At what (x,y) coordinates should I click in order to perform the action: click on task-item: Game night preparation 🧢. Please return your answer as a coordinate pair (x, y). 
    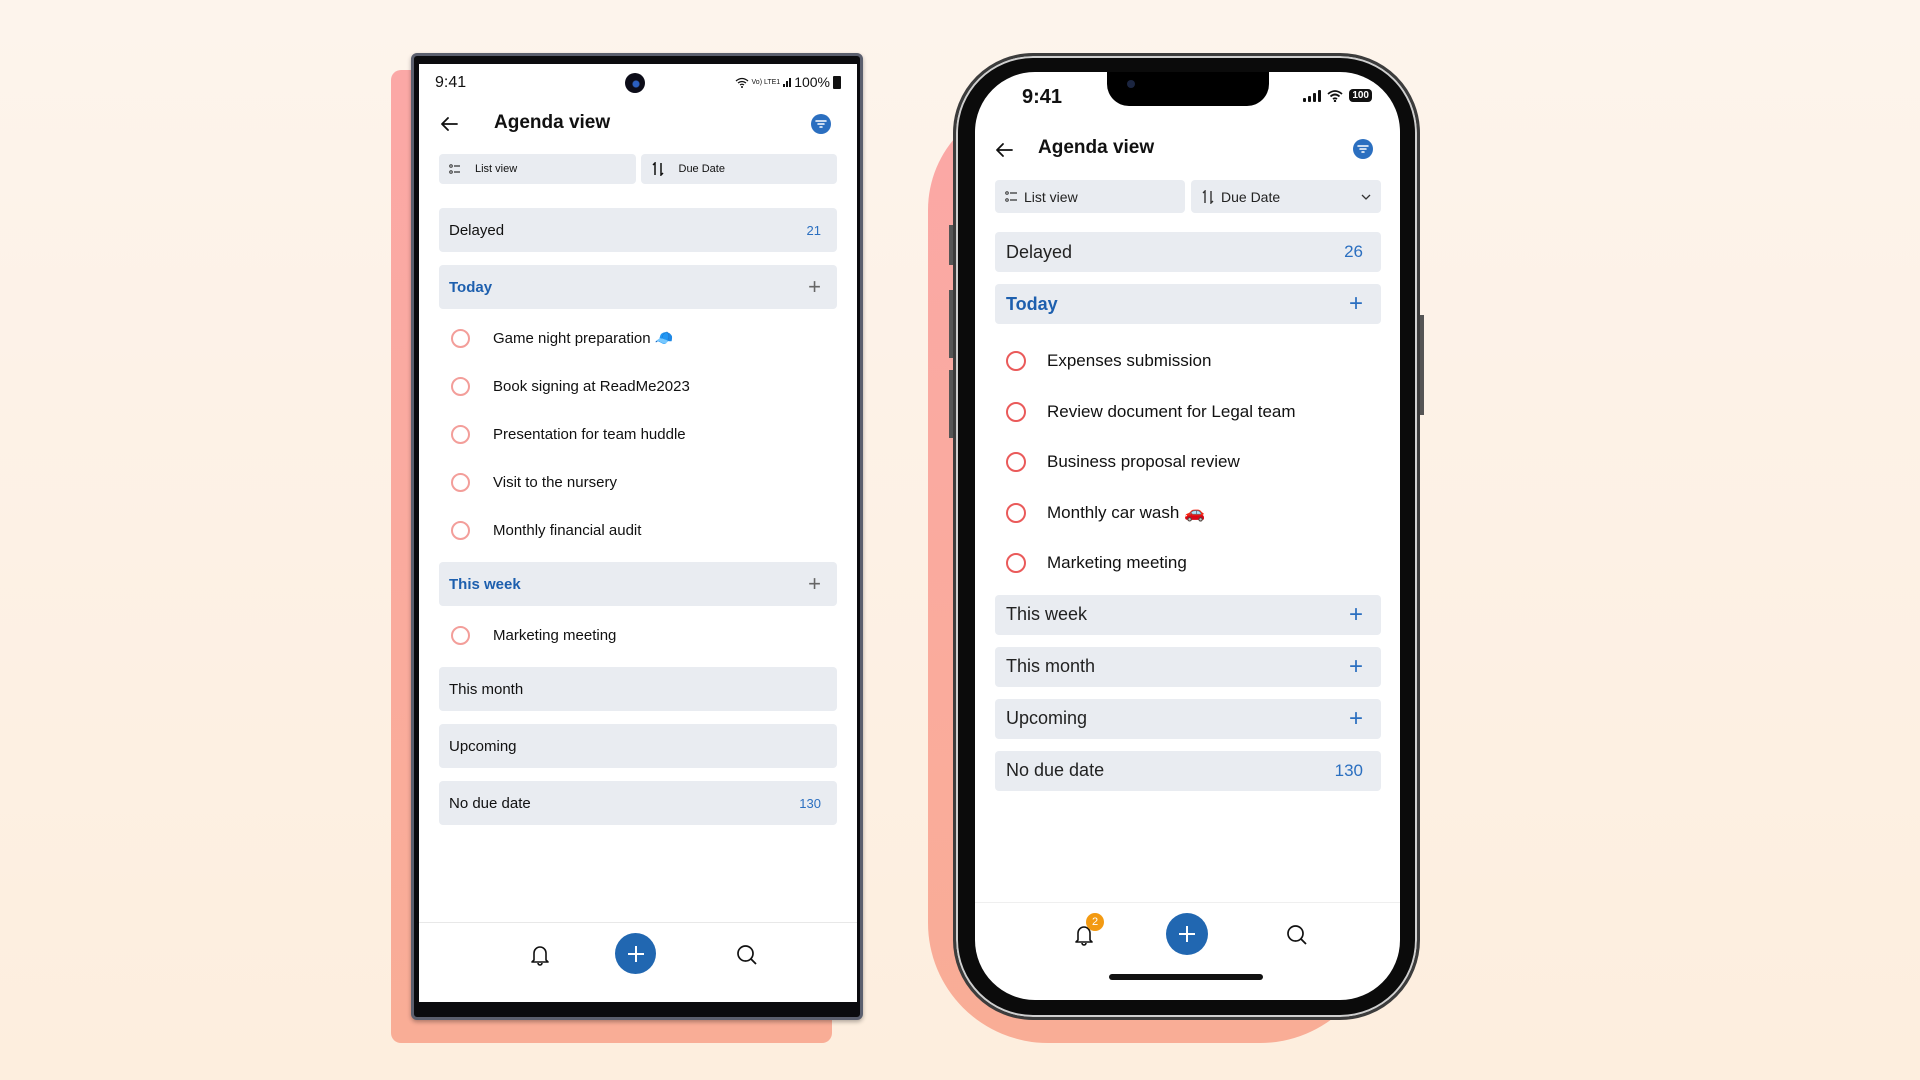
    Looking at the image, I should click on (638, 338).